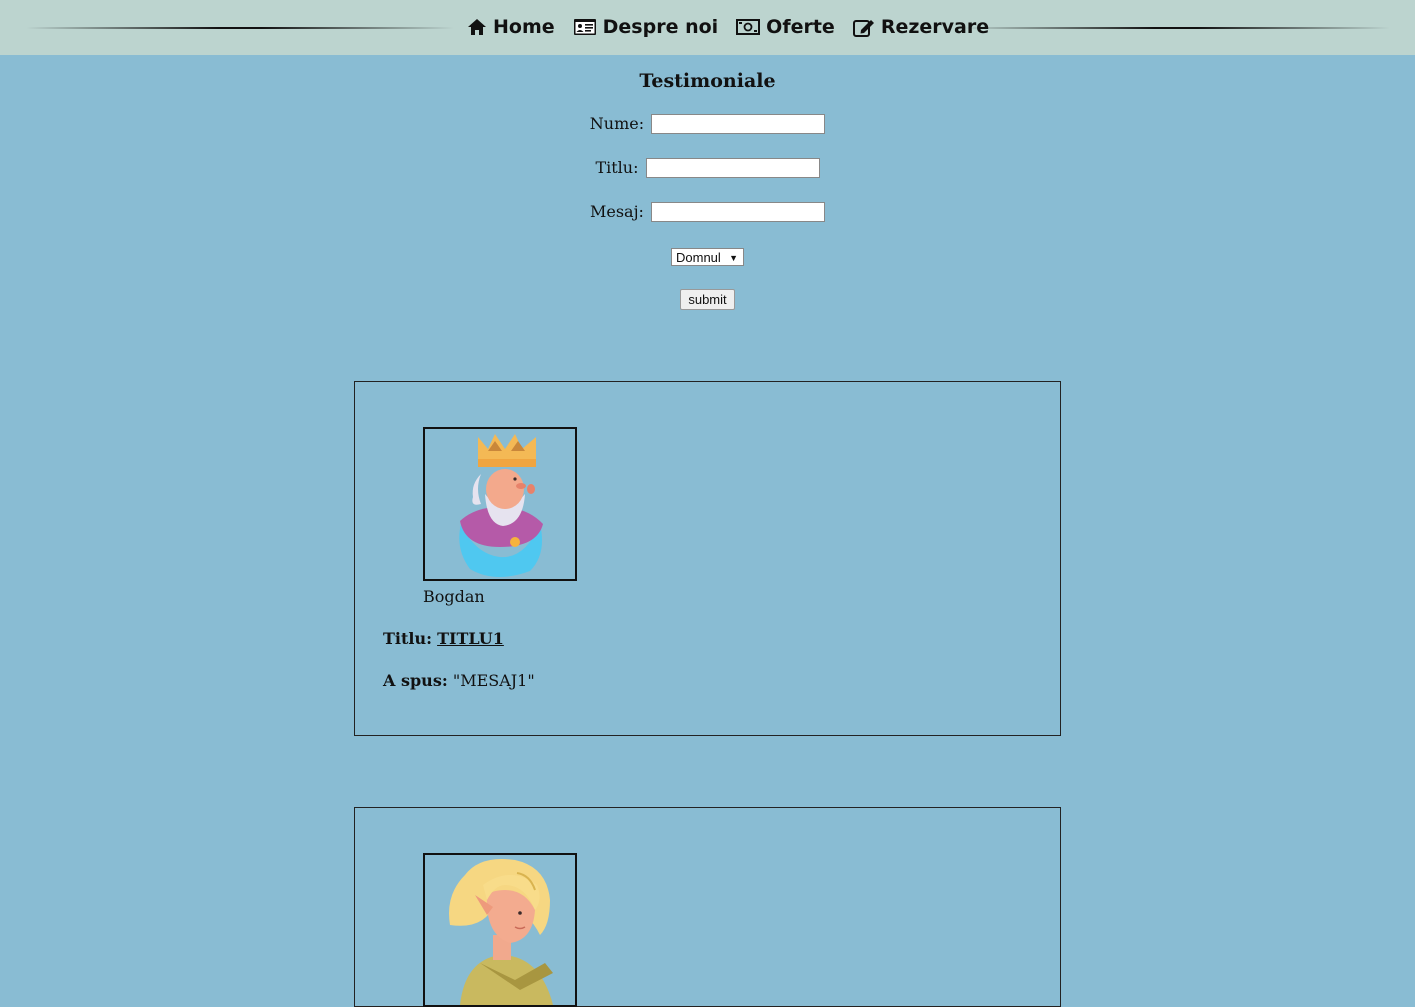 This screenshot has width=1415, height=1007. What do you see at coordinates (524, 27) in the screenshot?
I see `nav-home-label: Home` at bounding box center [524, 27].